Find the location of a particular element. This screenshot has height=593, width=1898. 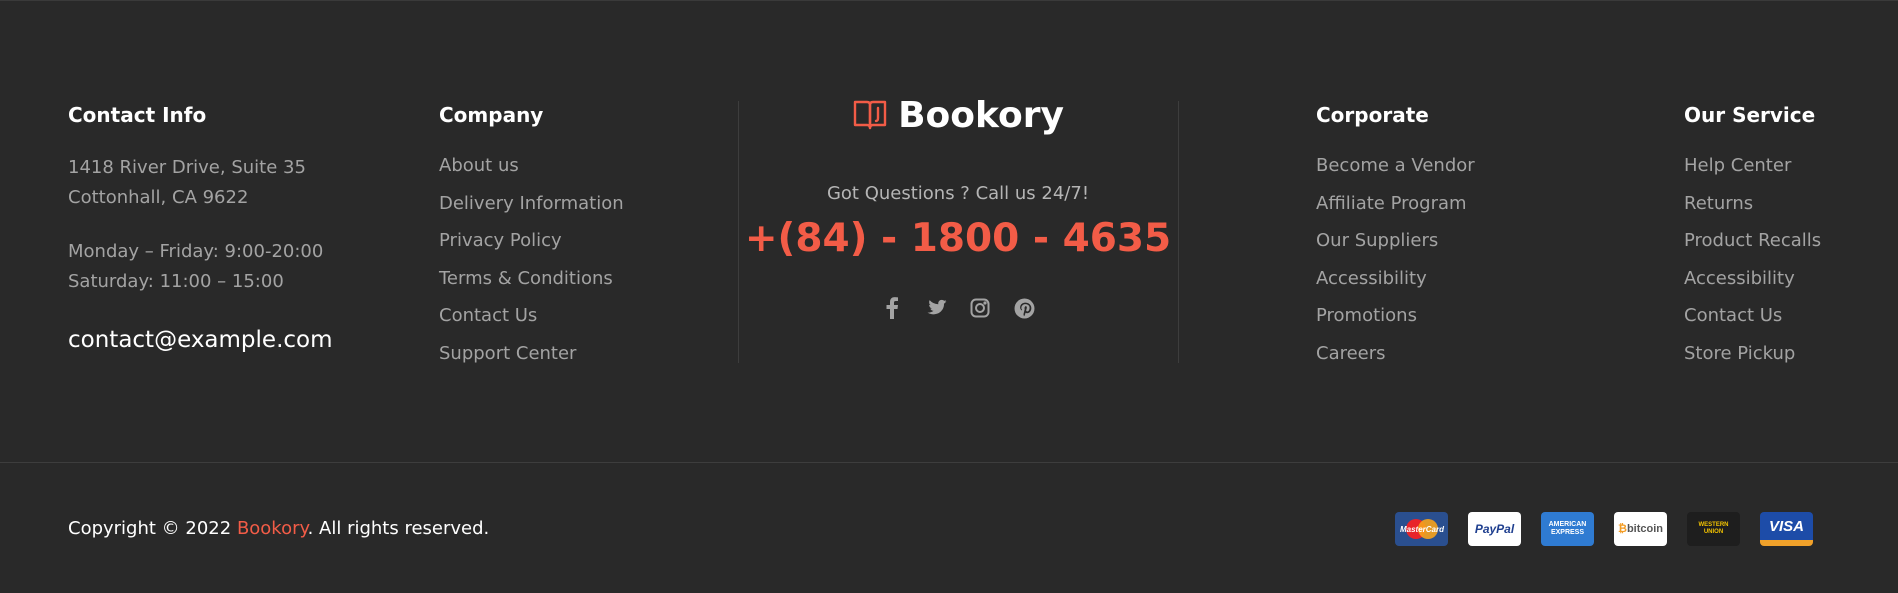

company-link-delivery-information: Delivery Information is located at coordinates (531, 204).